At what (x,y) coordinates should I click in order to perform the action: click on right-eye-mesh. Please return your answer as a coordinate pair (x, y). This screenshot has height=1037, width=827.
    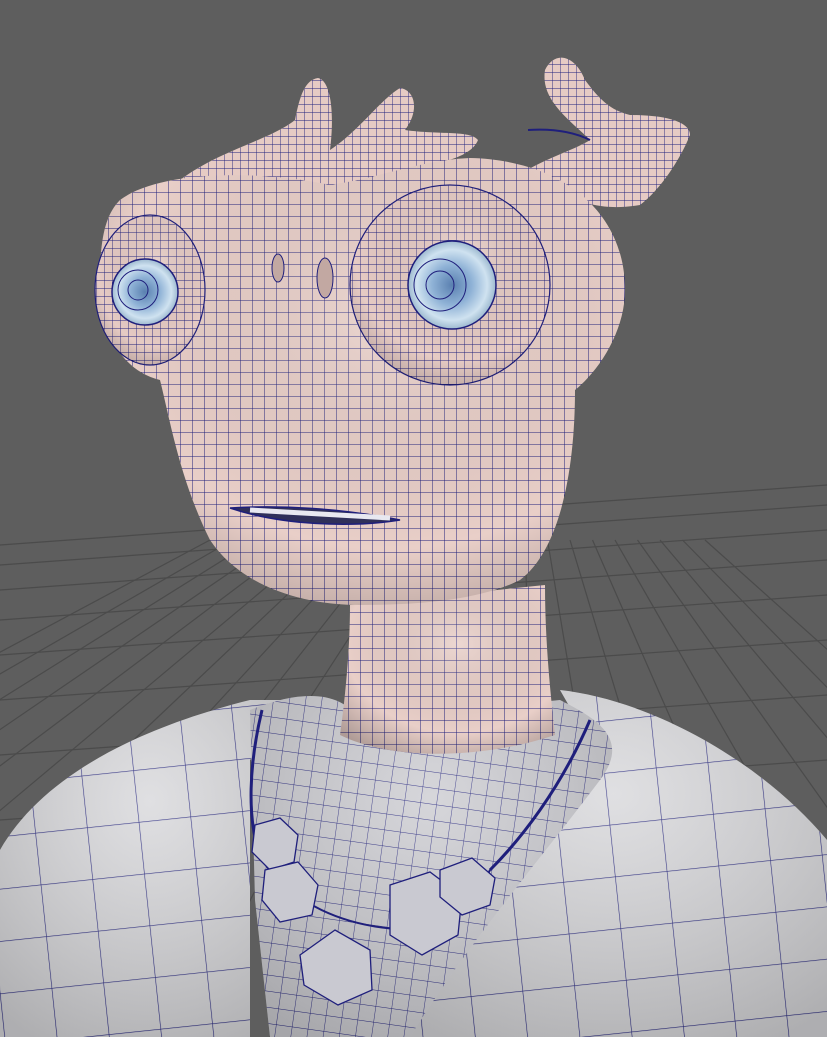
    Looking at the image, I should click on (452, 285).